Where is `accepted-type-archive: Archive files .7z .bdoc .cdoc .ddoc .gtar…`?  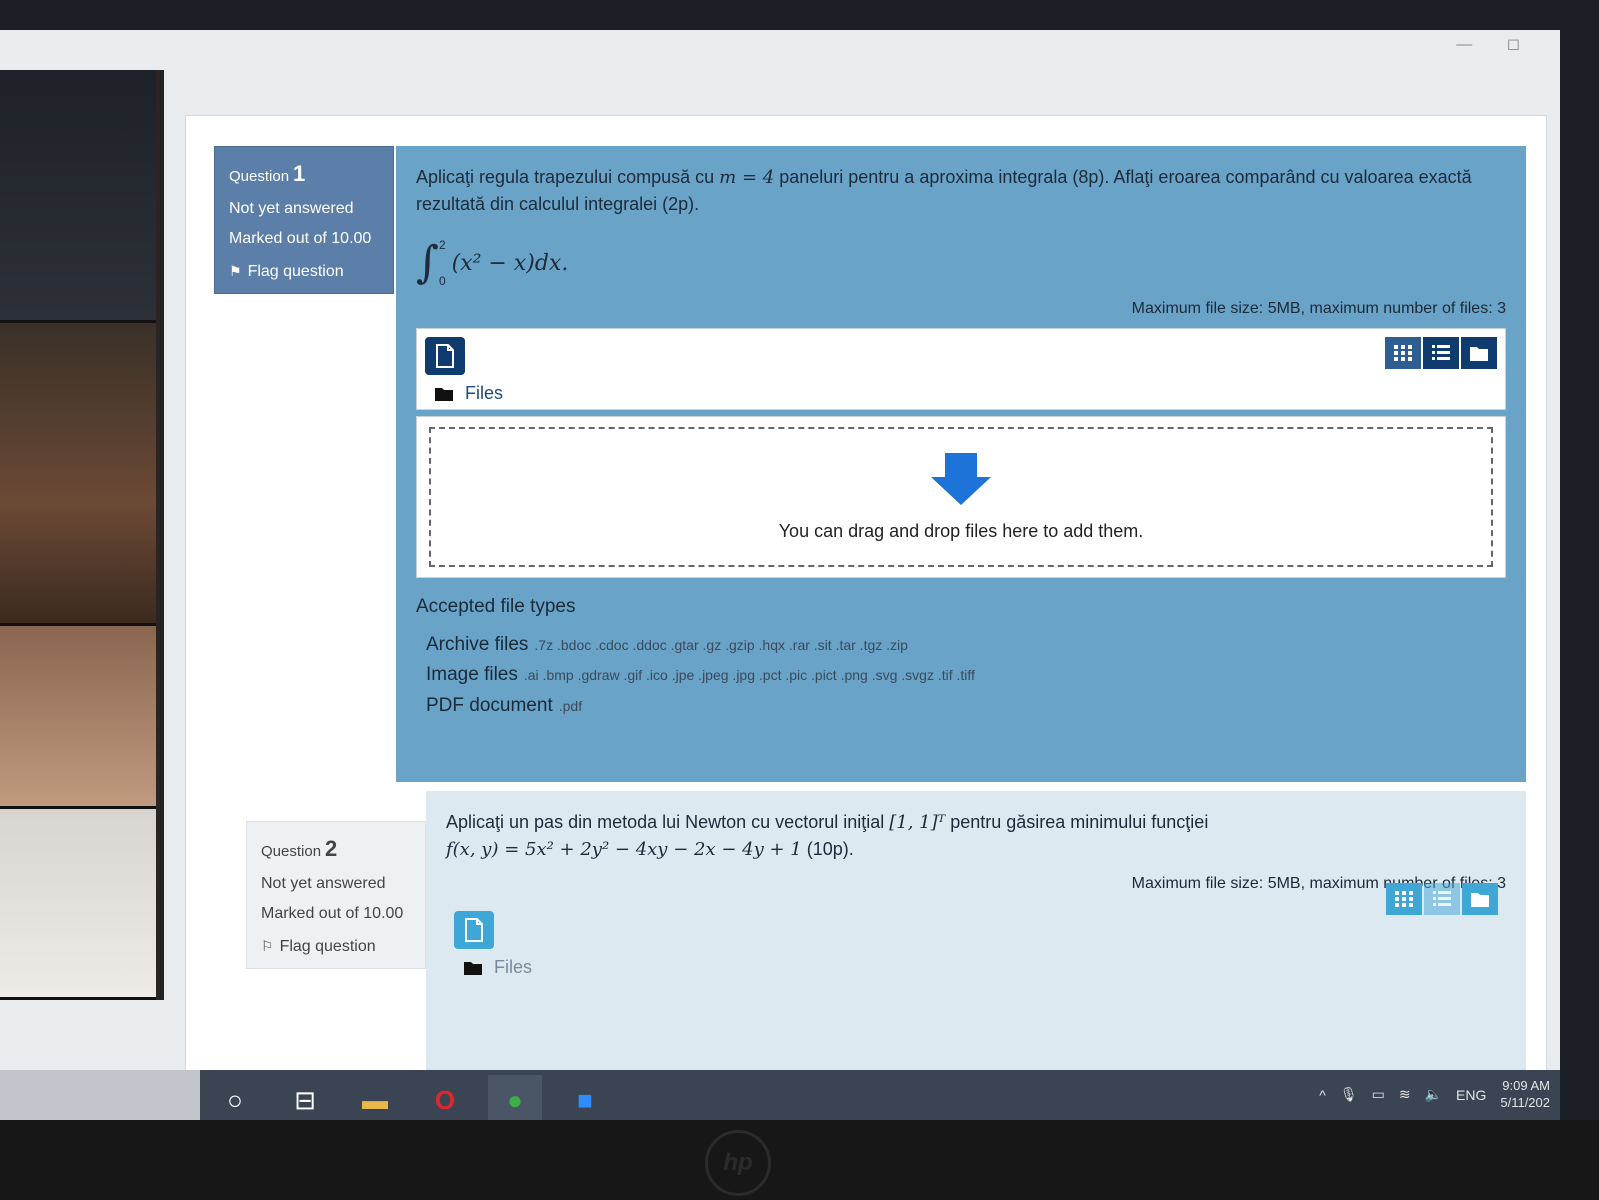 accepted-type-archive: Archive files .7z .bdoc .cdoc .ddoc .gtar… is located at coordinates (966, 645).